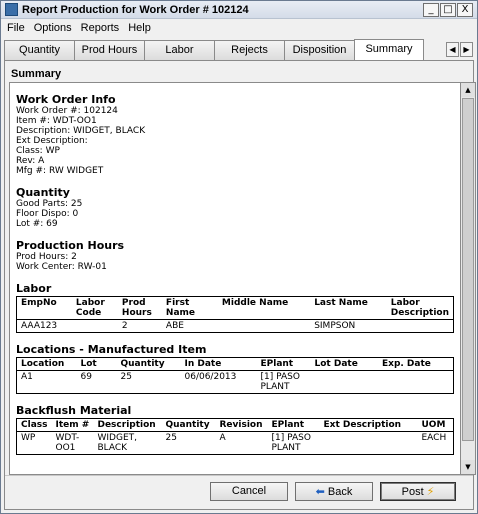 Image resolution: width=478 pixels, height=514 pixels. Describe the element at coordinates (412, 492) in the screenshot. I see `post-label: Post` at that location.